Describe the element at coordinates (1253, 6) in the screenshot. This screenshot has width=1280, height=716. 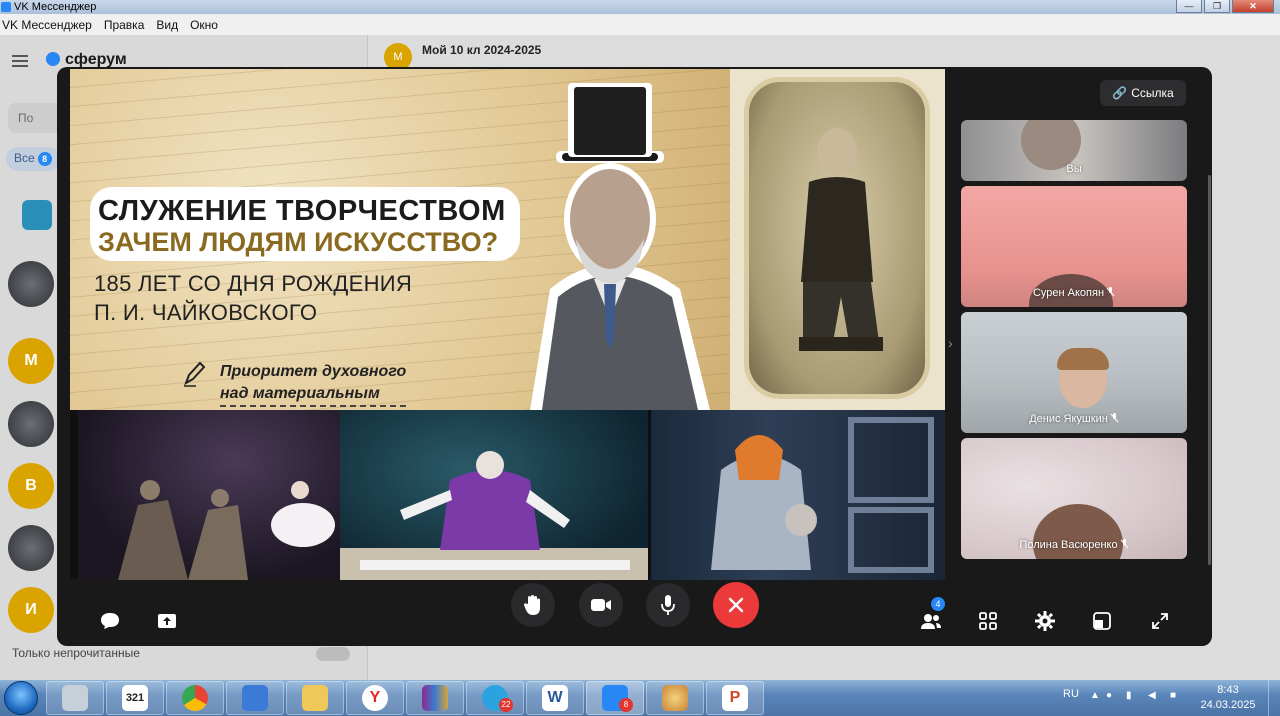
I see `close-window-button: ✕` at that location.